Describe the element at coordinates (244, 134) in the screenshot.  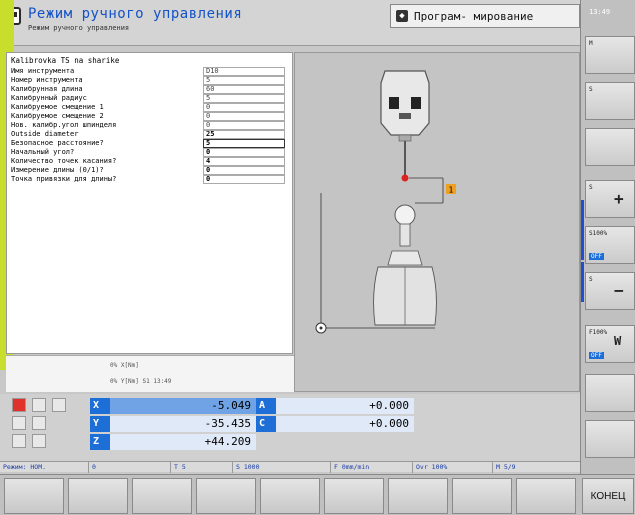
I see `form-input: 25` at that location.